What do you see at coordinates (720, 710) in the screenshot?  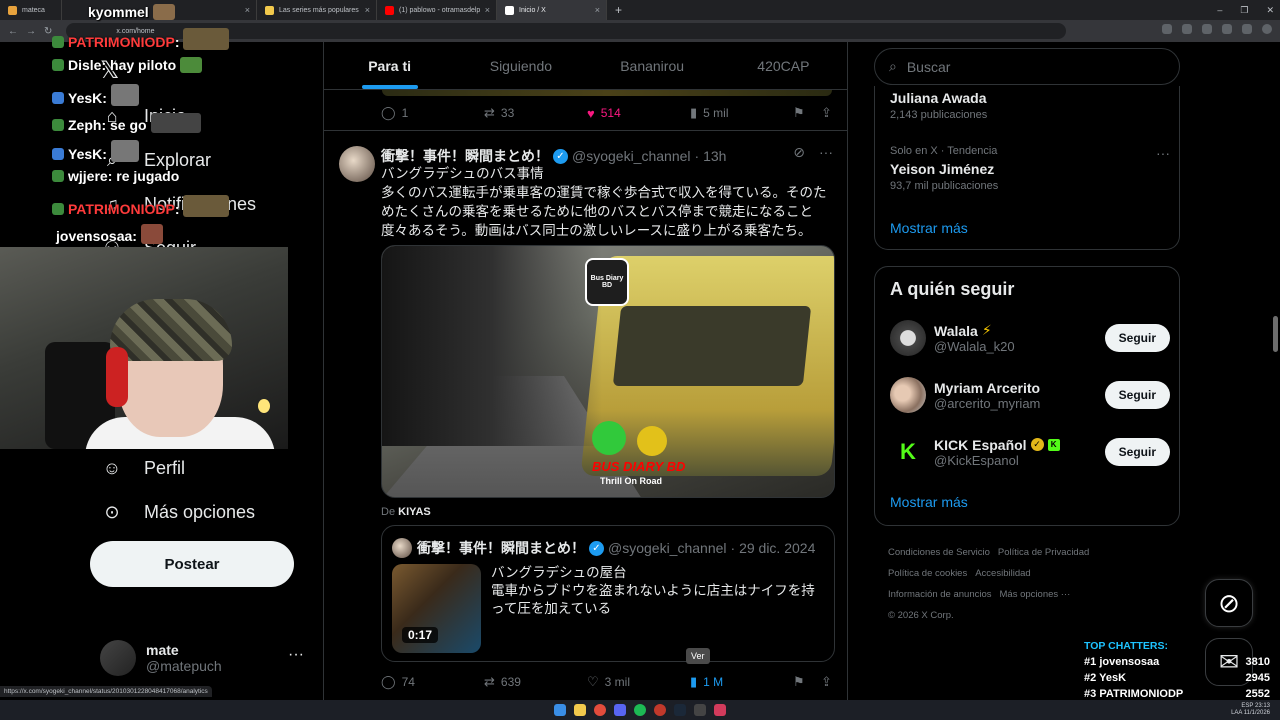 I see `obs-icon` at bounding box center [720, 710].